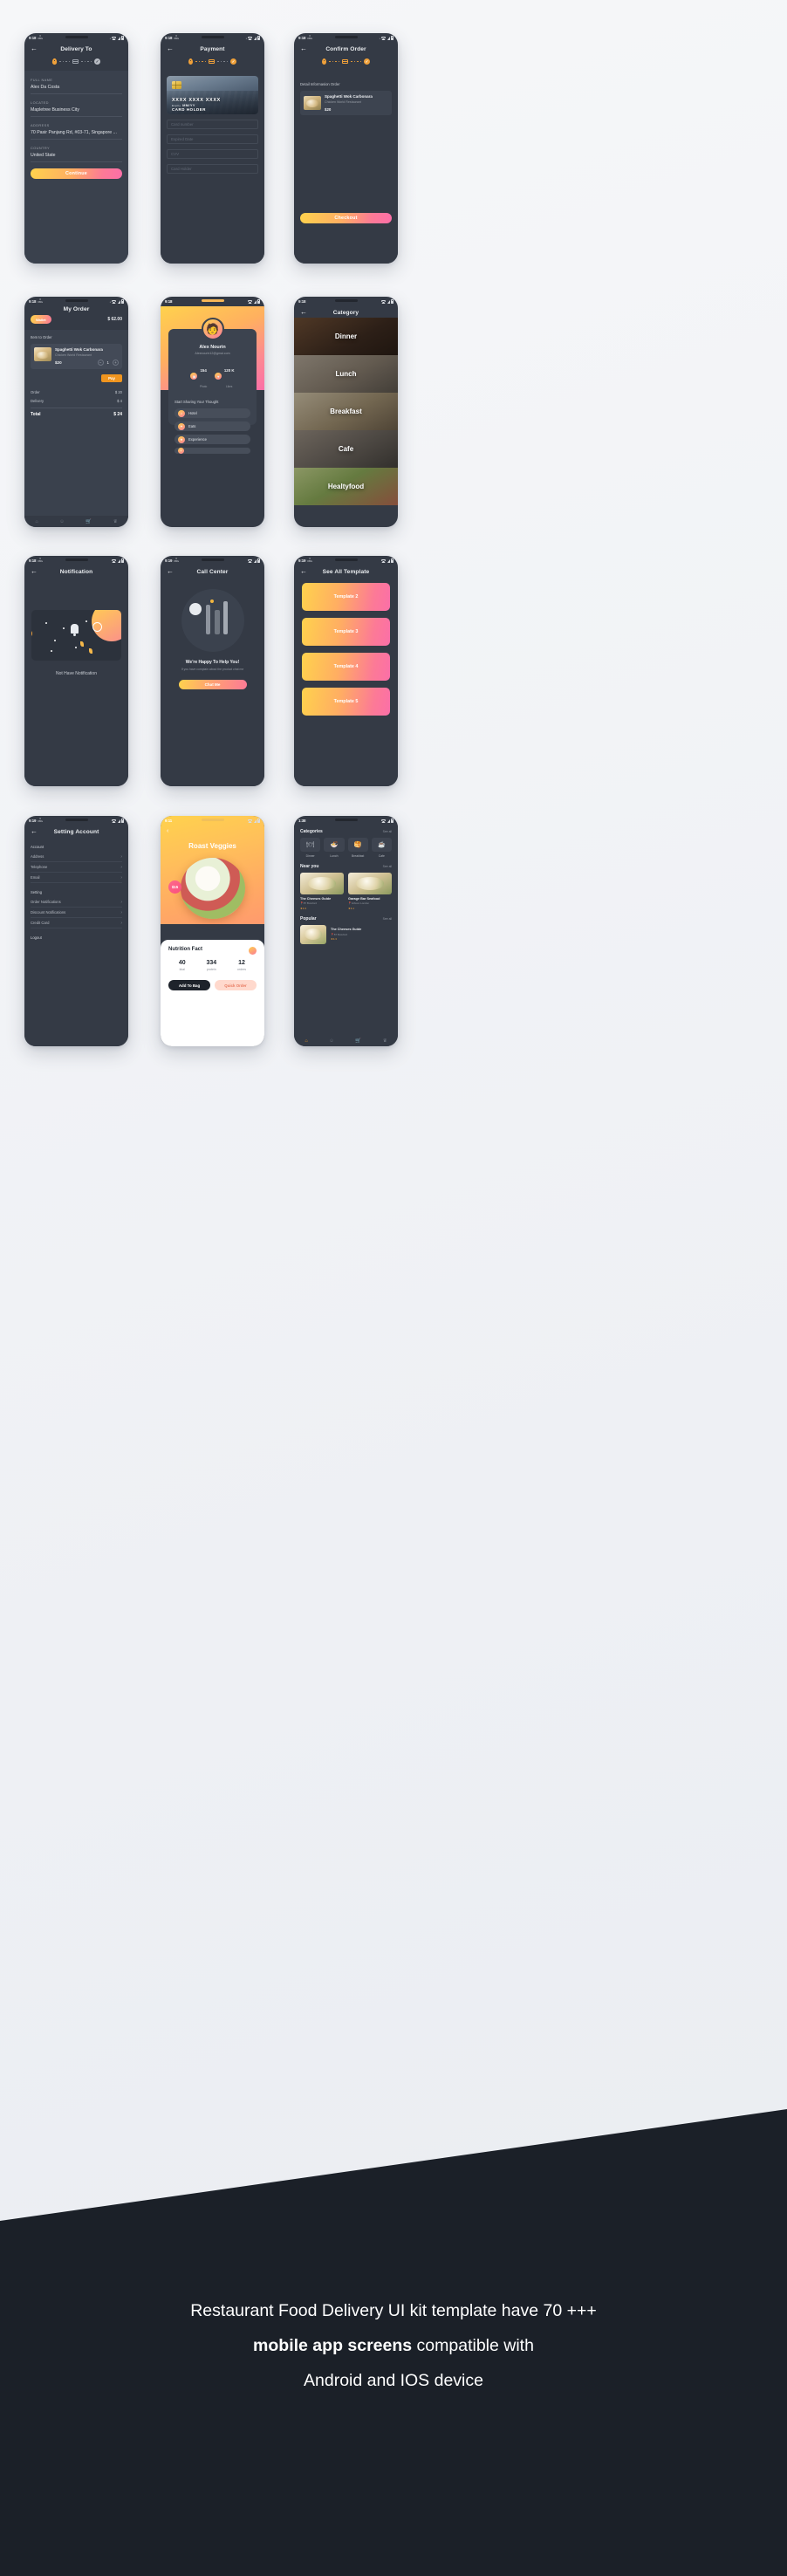 The image size is (787, 2576). What do you see at coordinates (76, 938) in the screenshot?
I see `logout-label: Logout` at bounding box center [76, 938].